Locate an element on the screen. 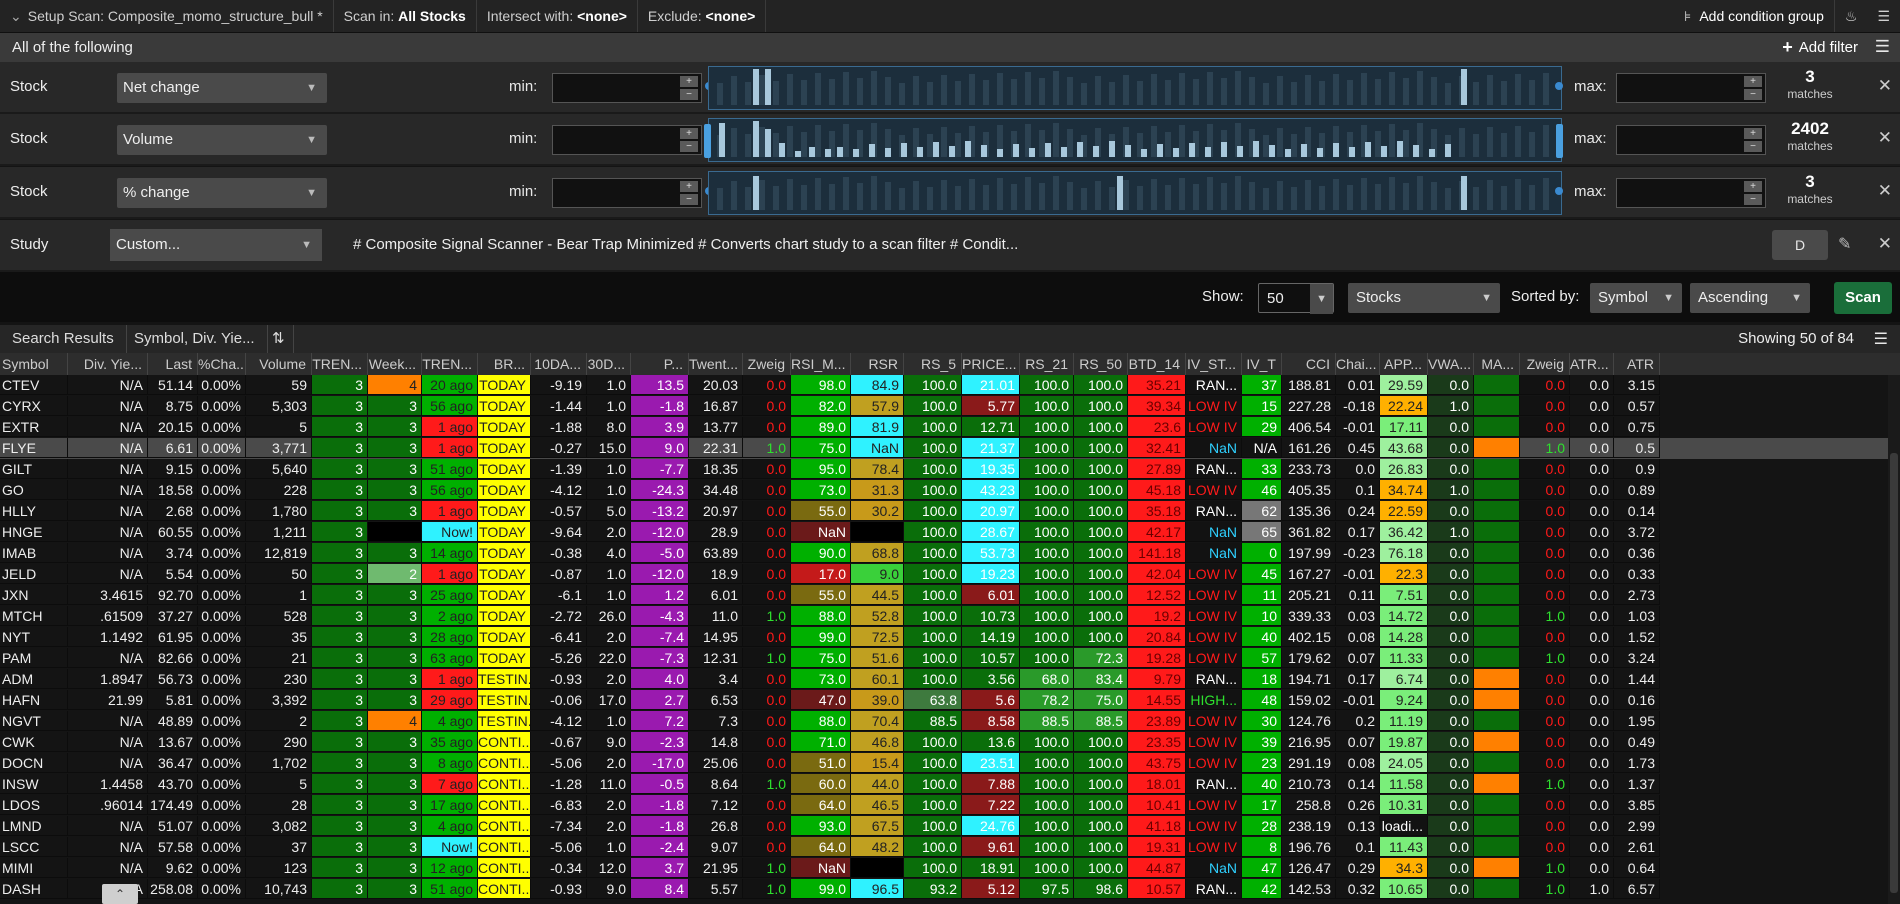  filter-field-select: Volume ▼ is located at coordinates (222, 140).